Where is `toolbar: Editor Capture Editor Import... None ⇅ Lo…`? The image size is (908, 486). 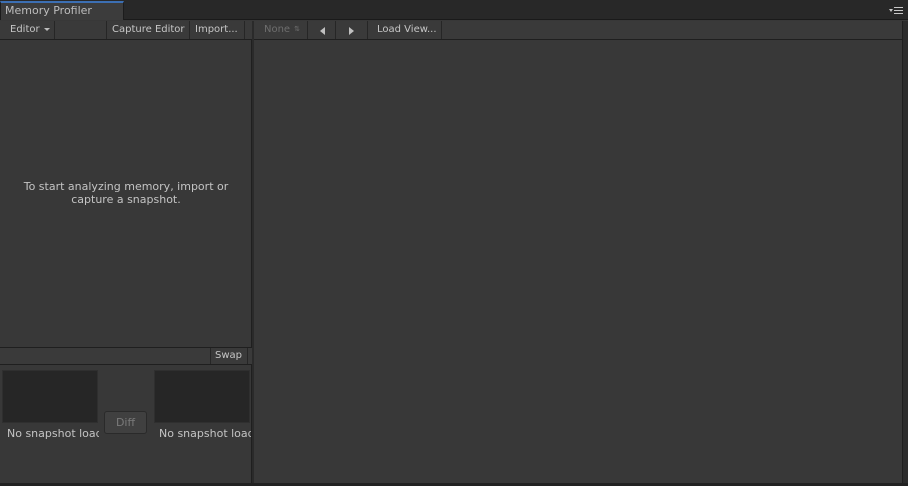
toolbar: Editor Capture Editor Import... None ⇅ Lo… is located at coordinates (454, 30).